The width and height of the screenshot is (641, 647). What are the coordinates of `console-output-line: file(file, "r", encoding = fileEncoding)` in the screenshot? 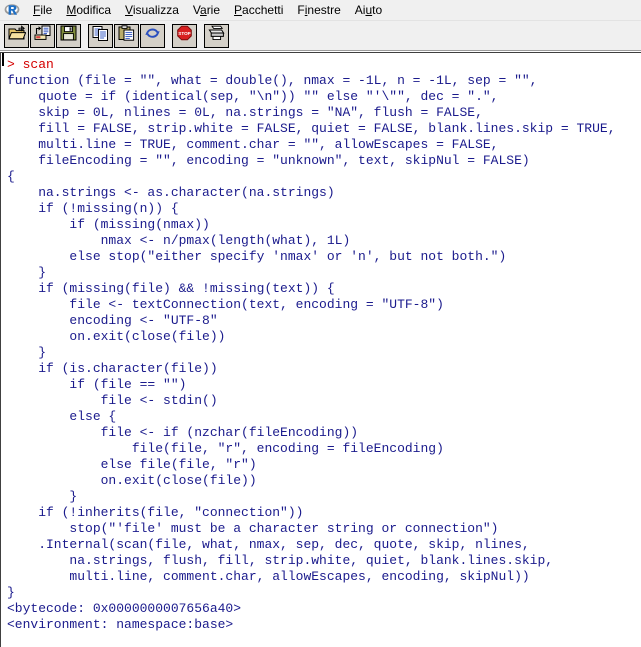 It's located at (225, 448).